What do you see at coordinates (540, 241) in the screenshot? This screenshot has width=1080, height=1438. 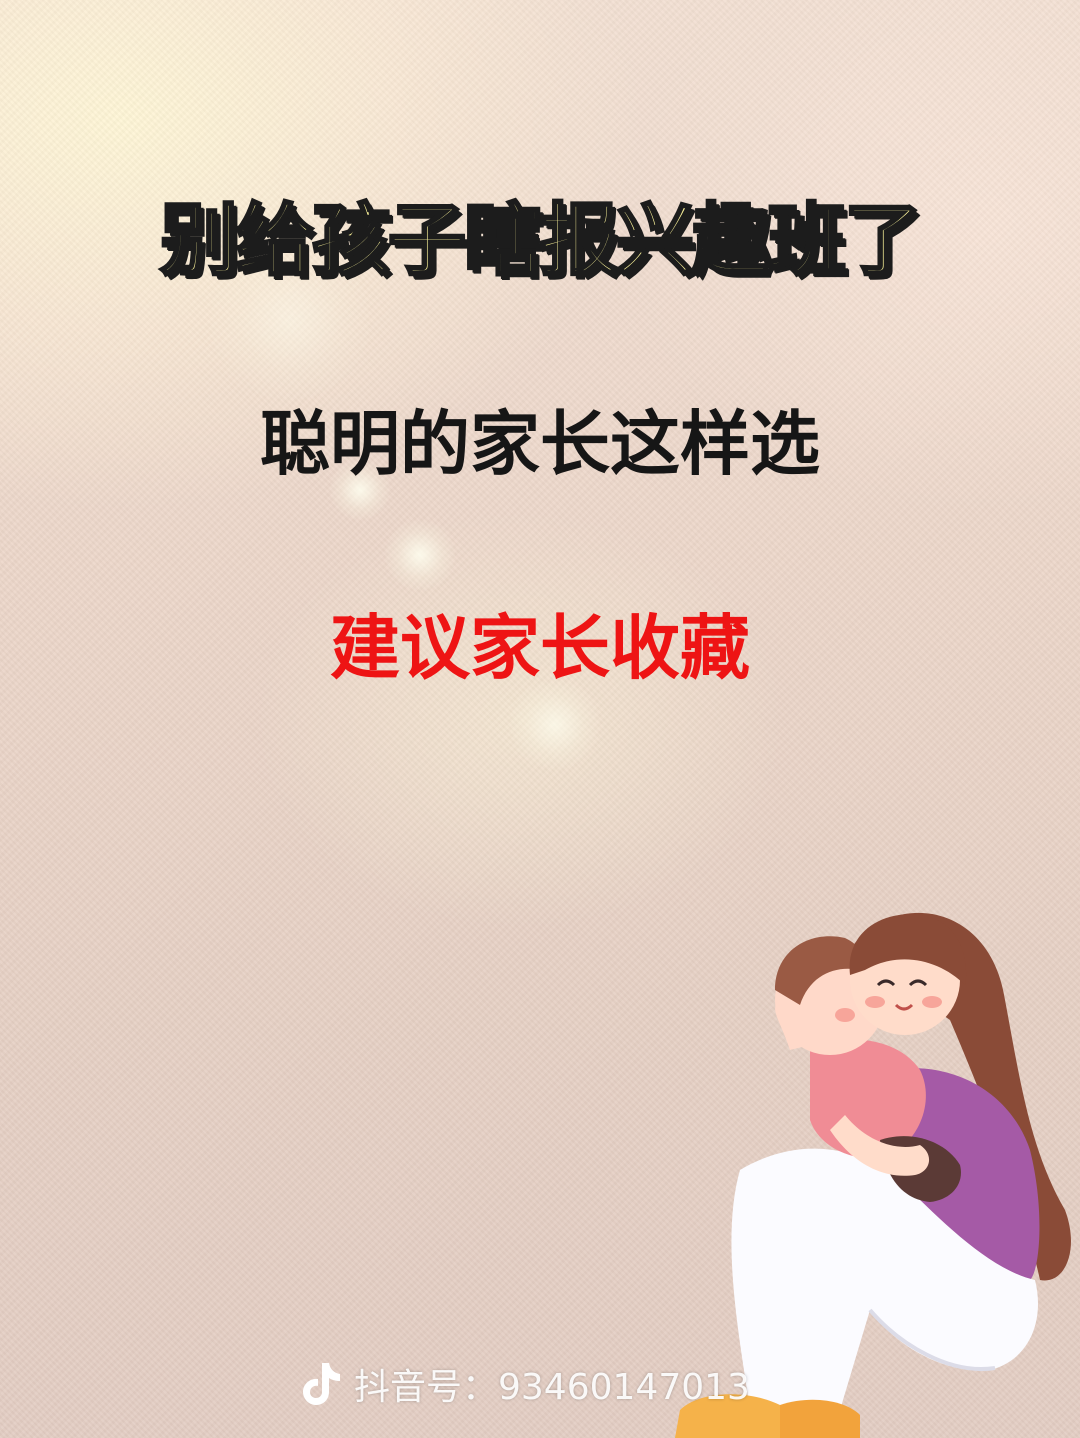 I see `headline: 别给孩子瞎报兴趣班了` at bounding box center [540, 241].